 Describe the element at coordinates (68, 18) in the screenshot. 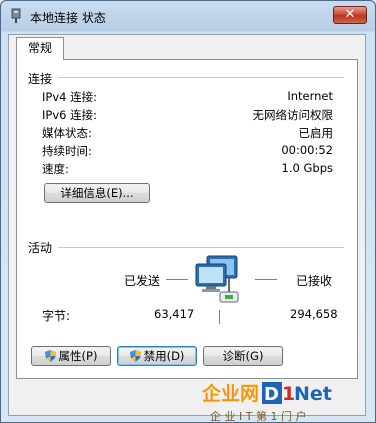

I see `window-title: 本地连接 状态` at that location.